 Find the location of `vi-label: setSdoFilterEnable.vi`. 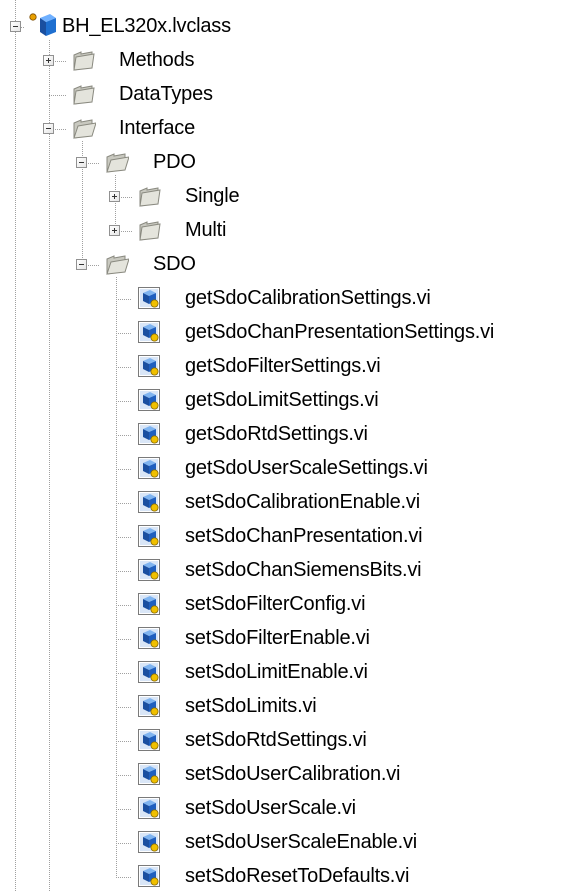

vi-label: setSdoFilterEnable.vi is located at coordinates (277, 638).